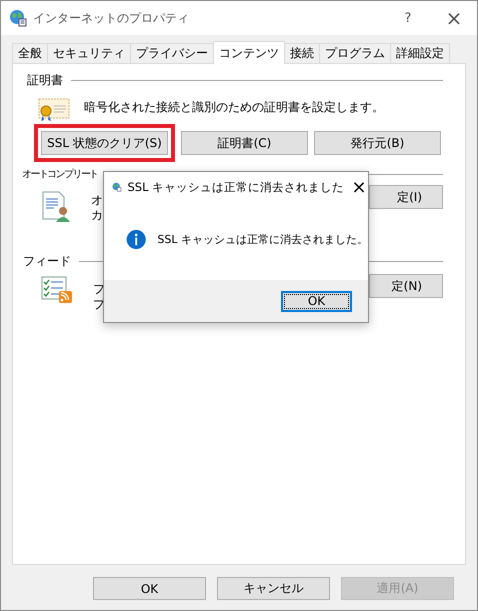  What do you see at coordinates (97, 215) in the screenshot?
I see `description-text: カ` at bounding box center [97, 215].